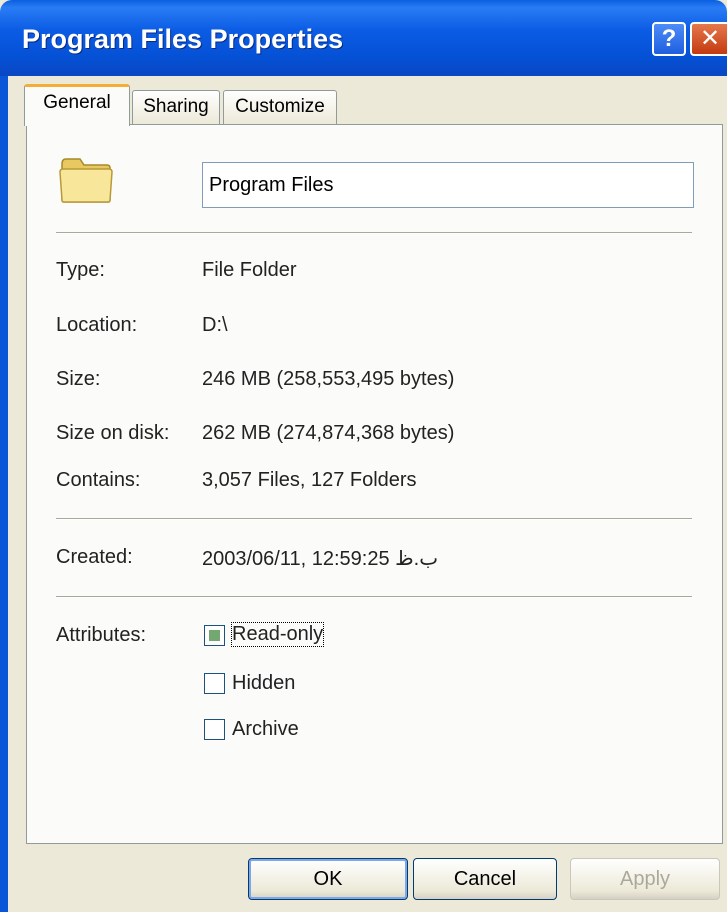 Image resolution: width=727 pixels, height=912 pixels. I want to click on apply-button: Apply, so click(645, 879).